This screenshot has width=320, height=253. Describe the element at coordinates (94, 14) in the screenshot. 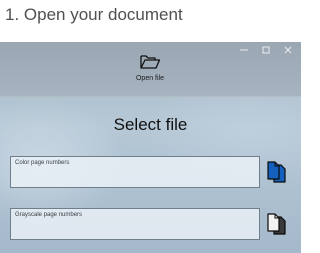

I see `step-title: 1. Open your document` at that location.